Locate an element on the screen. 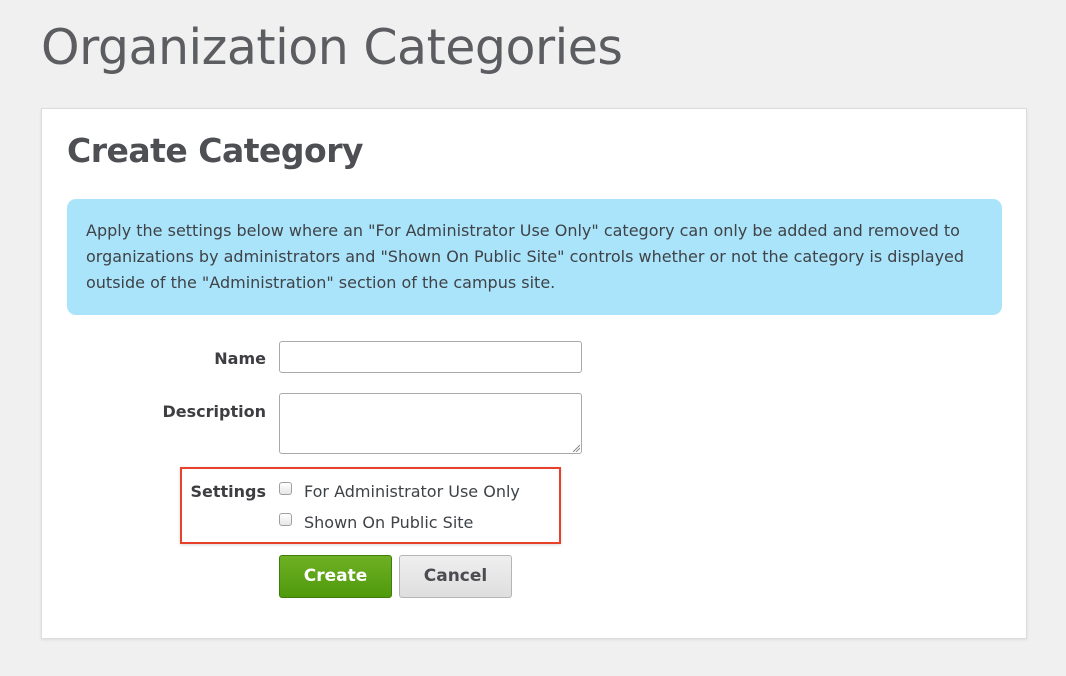 Image resolution: width=1066 pixels, height=676 pixels. admin-only-checkbox is located at coordinates (285, 488).